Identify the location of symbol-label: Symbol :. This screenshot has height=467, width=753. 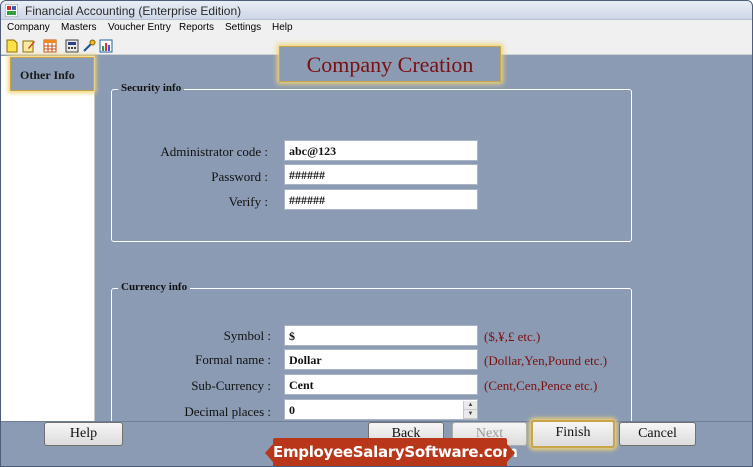
(247, 335).